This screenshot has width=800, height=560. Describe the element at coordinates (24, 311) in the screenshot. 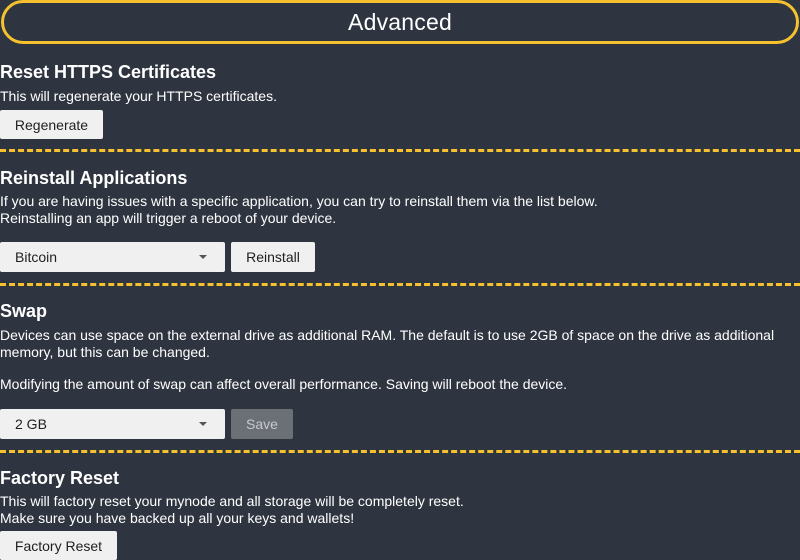

I see `swap-title: Swap` at that location.